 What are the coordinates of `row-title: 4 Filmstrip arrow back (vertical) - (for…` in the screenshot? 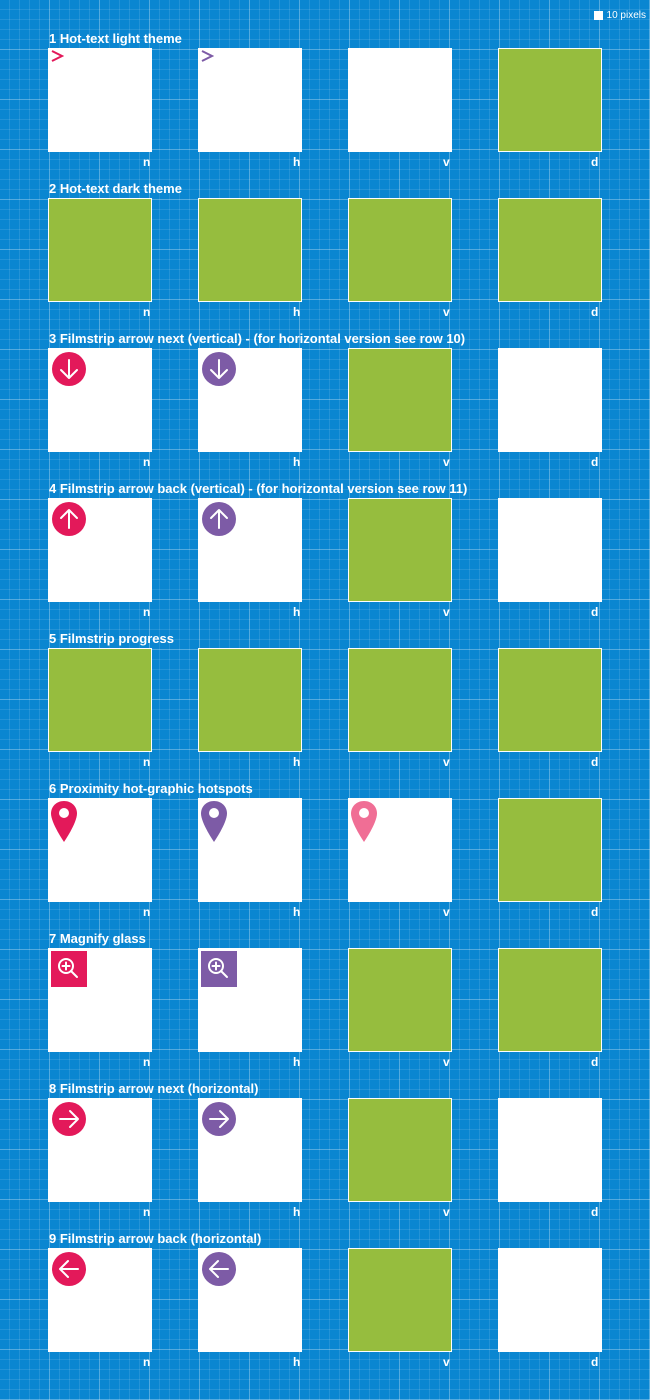 It's located at (258, 488).